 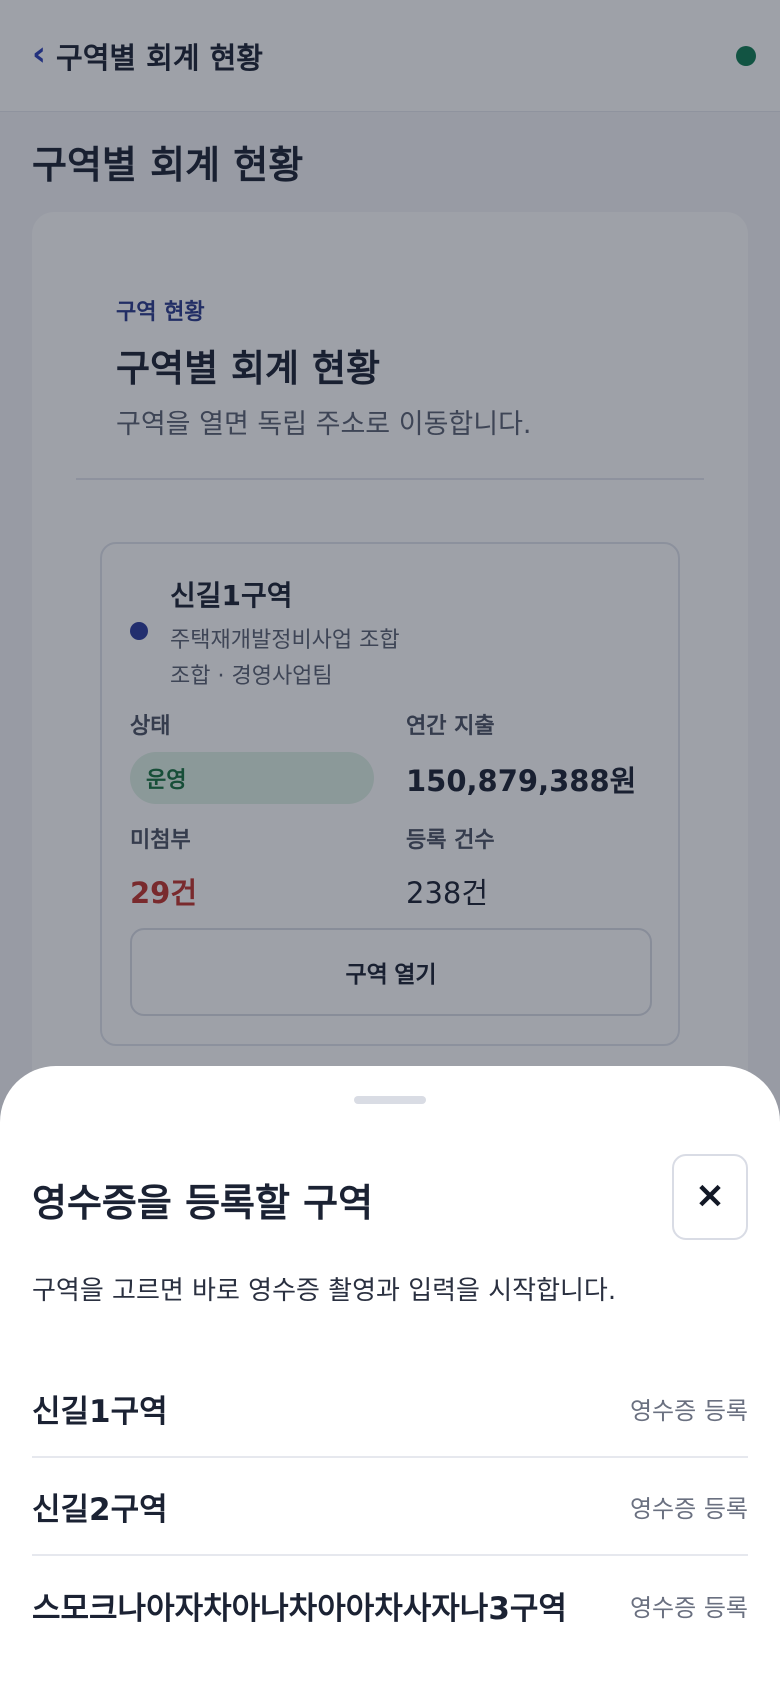 I want to click on close-button: ✕, so click(x=710, y=1197).